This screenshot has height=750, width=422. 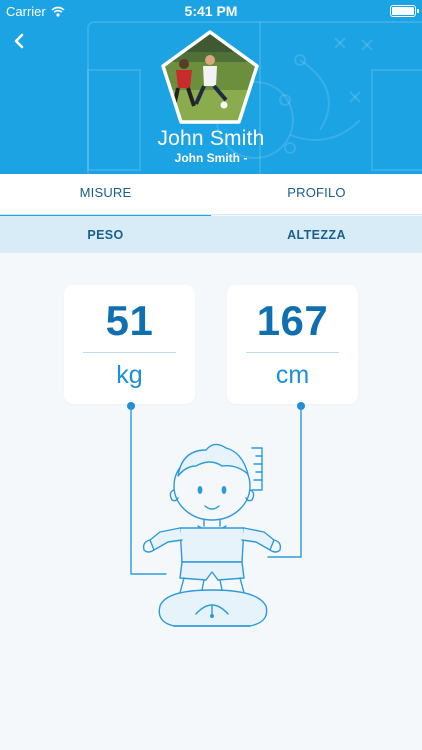 I want to click on back-button, so click(x=19, y=41).